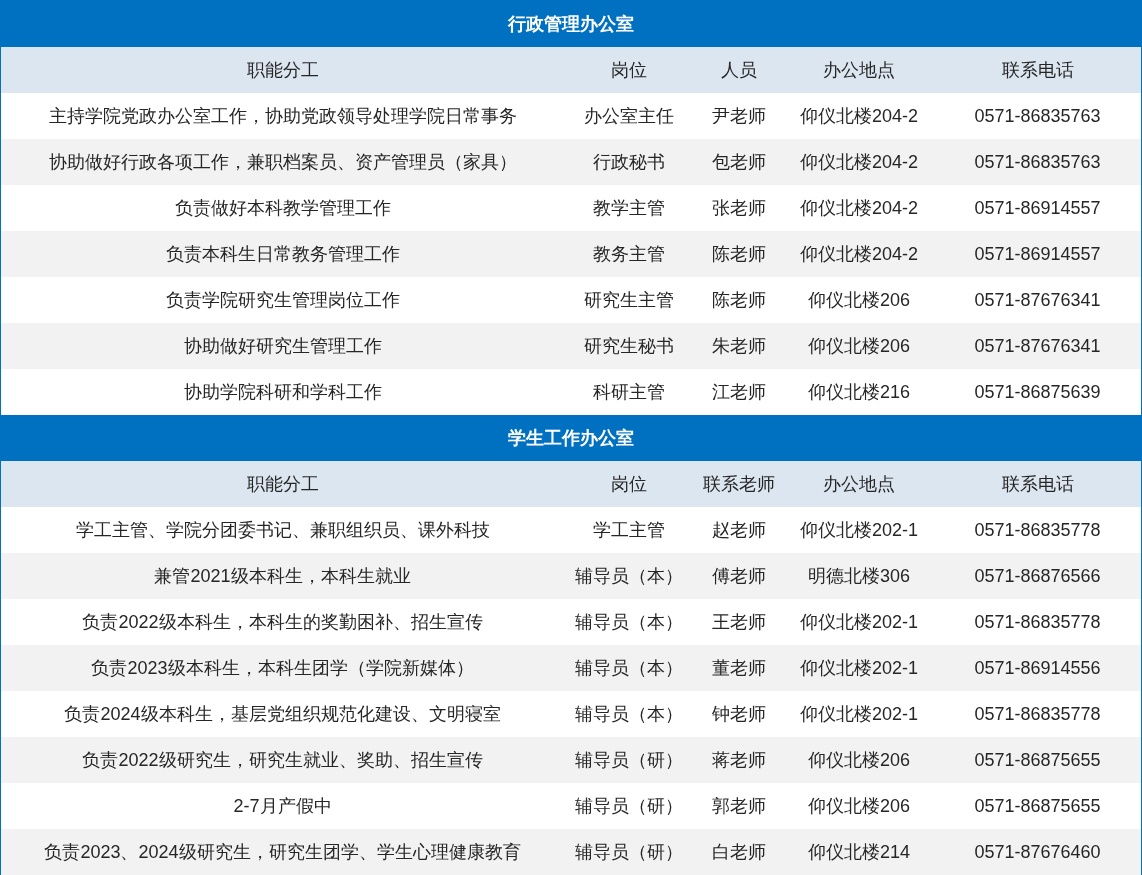 This screenshot has width=1142, height=875. I want to click on column-header: 联系老师, so click(739, 484).